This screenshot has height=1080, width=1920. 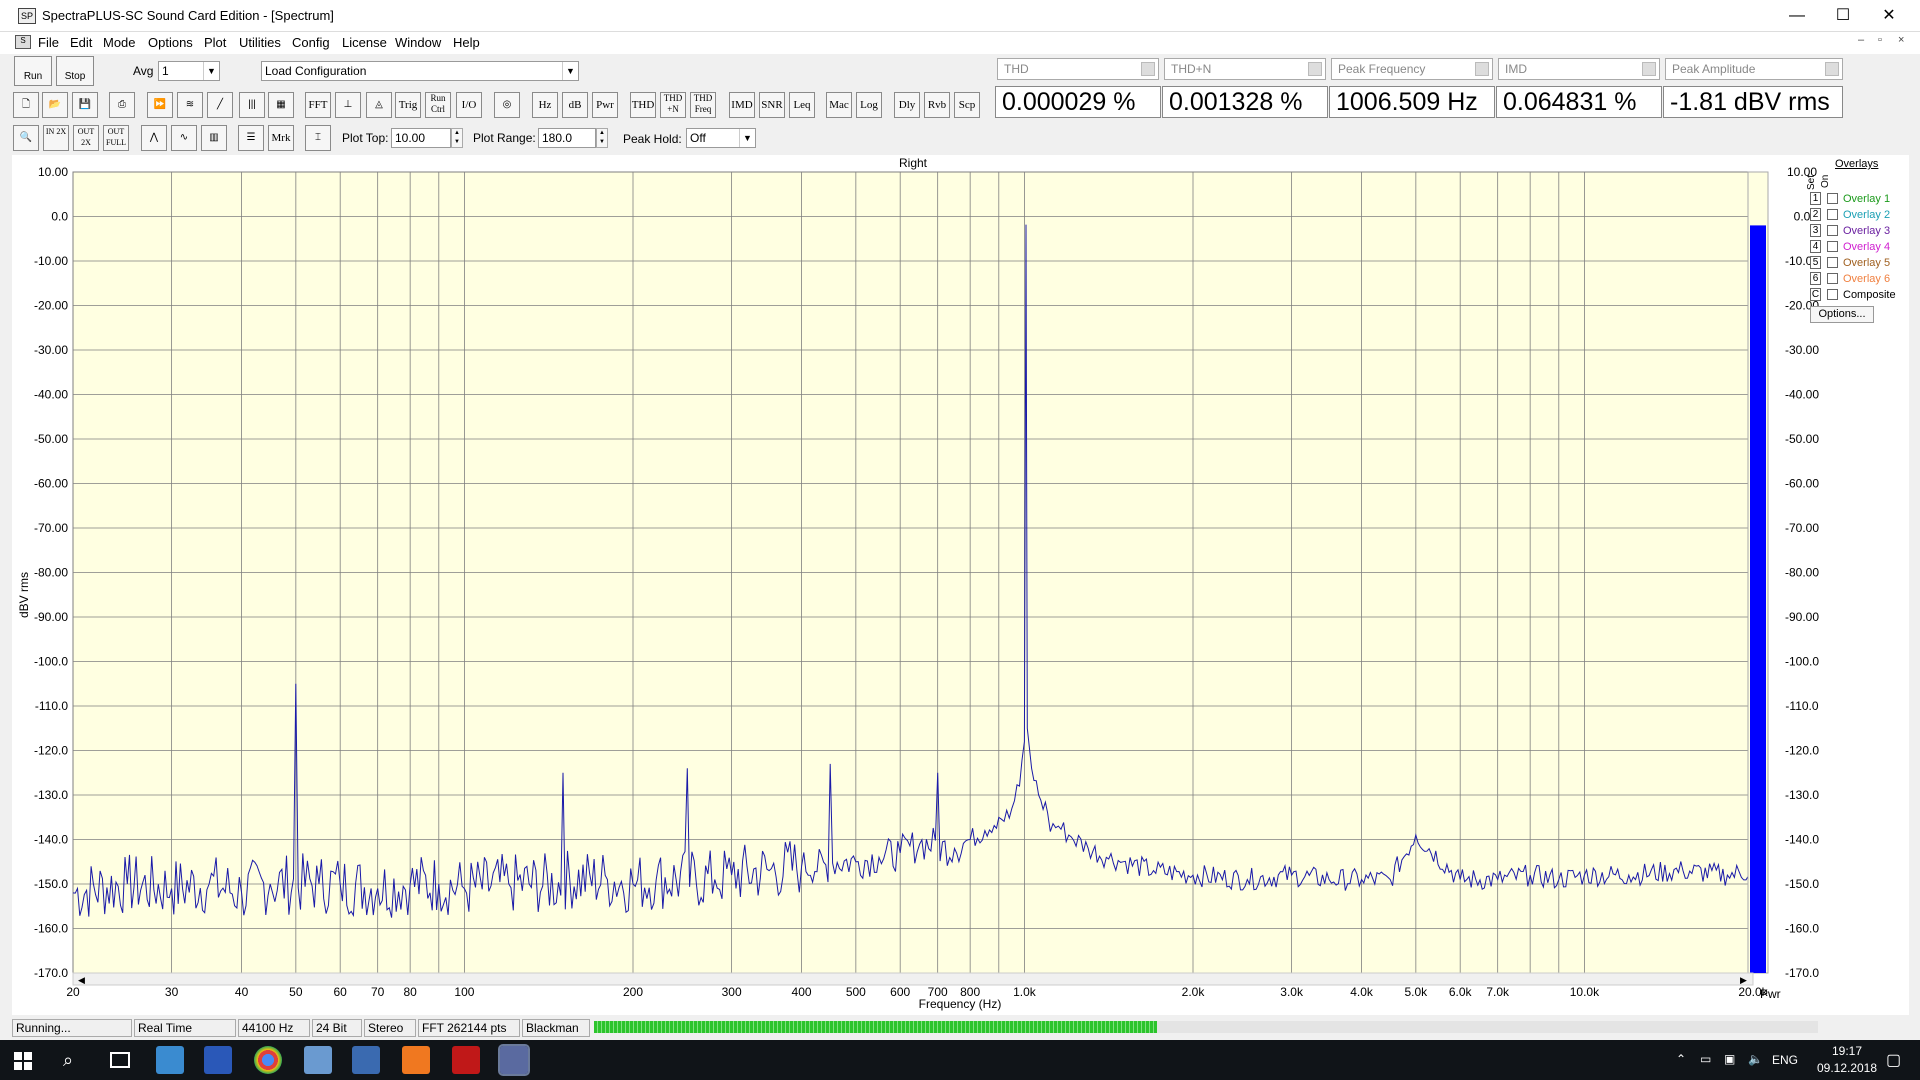 I want to click on fast-forward-icon: ⏩, so click(x=160, y=105).